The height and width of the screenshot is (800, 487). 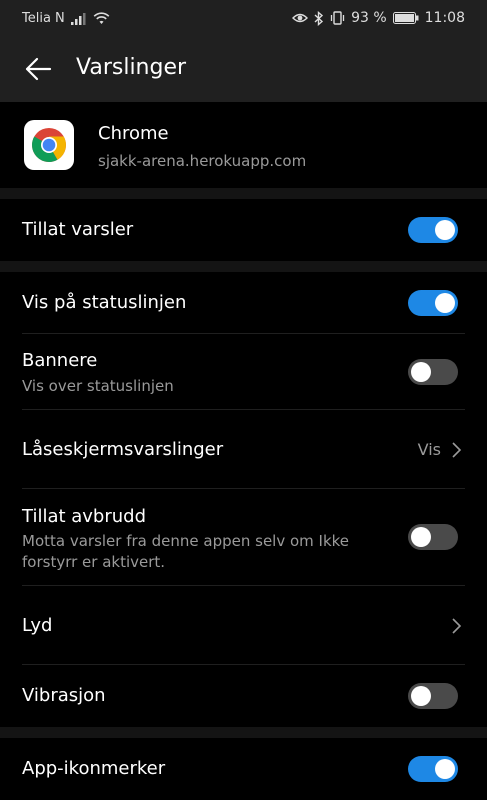 I want to click on app-badges-label: App-ikonmerker, so click(x=94, y=768).